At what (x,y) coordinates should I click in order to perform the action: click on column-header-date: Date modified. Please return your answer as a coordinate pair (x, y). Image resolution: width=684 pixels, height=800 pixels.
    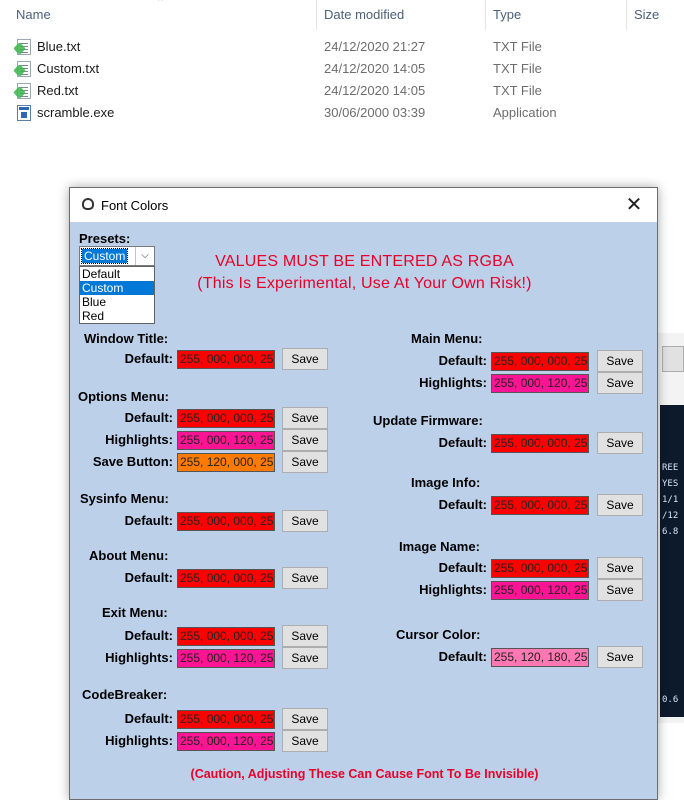
    Looking at the image, I should click on (364, 15).